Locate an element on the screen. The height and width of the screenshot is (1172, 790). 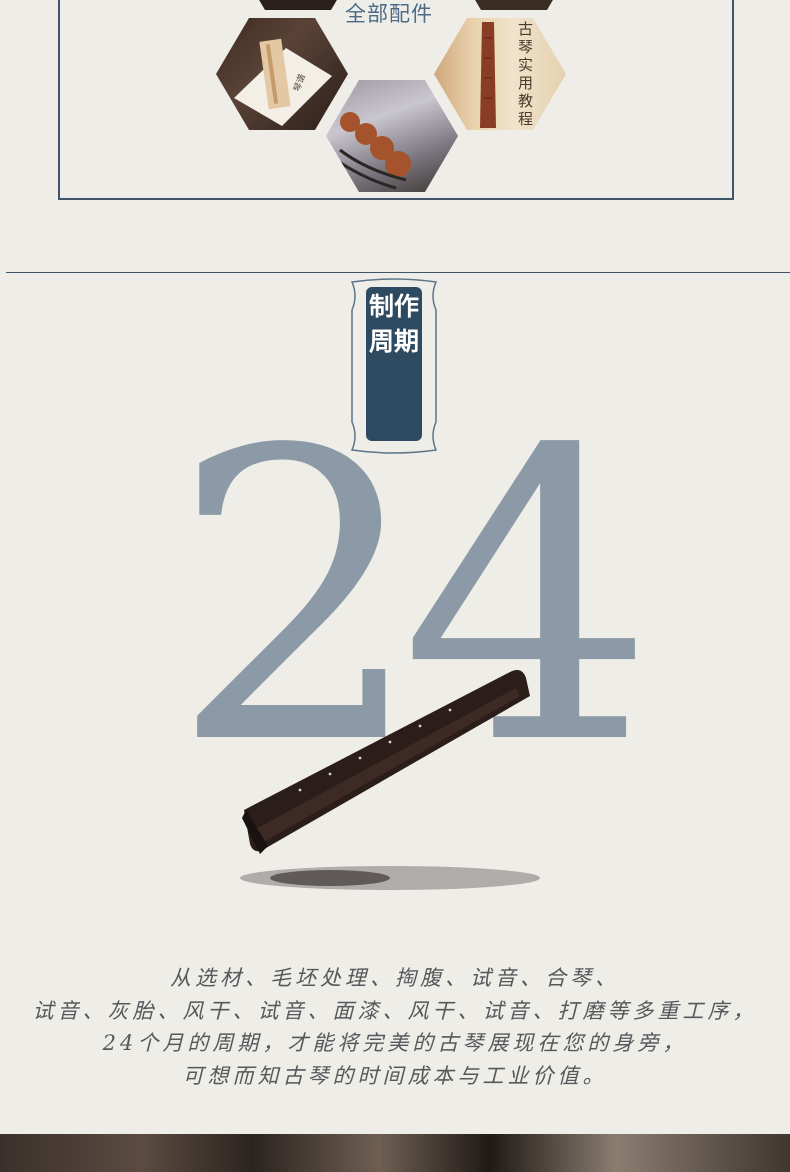
description-line: 可想而知古琴的时间成本与工业价值。 is located at coordinates (395, 1075).